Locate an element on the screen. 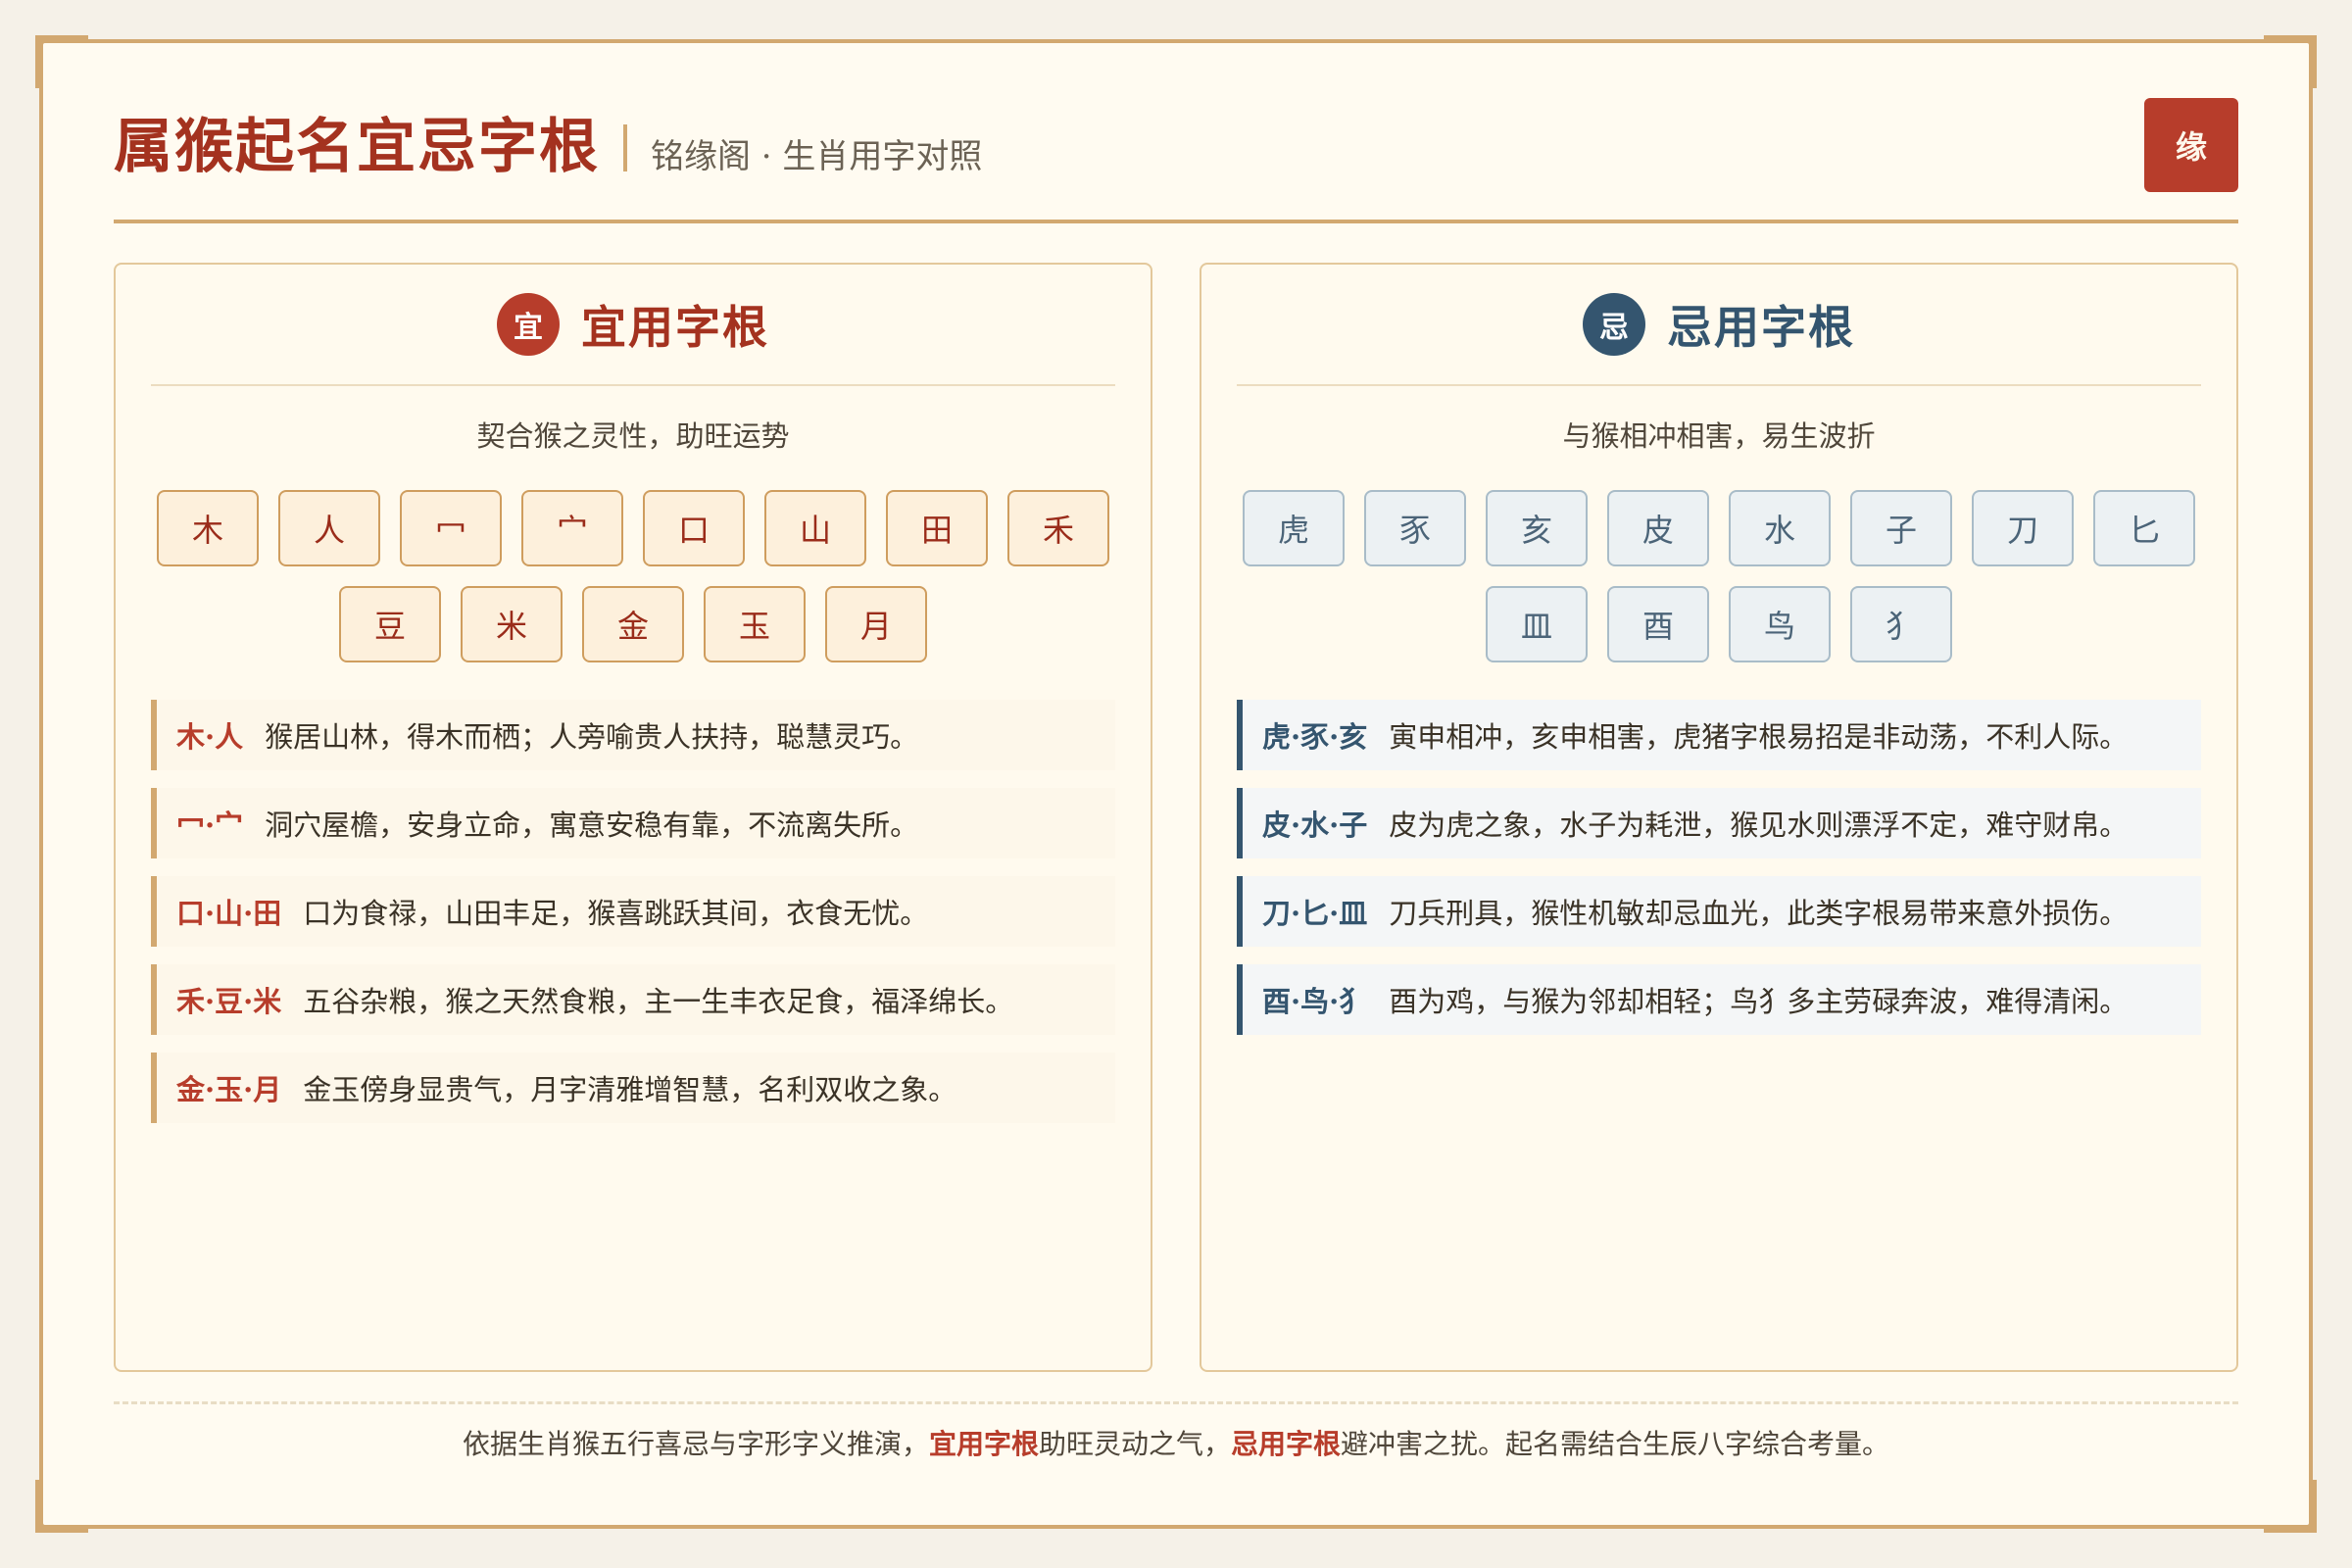 The width and height of the screenshot is (2352, 1568). favorable-explanation-item: 禾·豆·米 五谷杂粮，猴之天然食粮，主一生丰衣足食，福泽绵长。 is located at coordinates (633, 999).